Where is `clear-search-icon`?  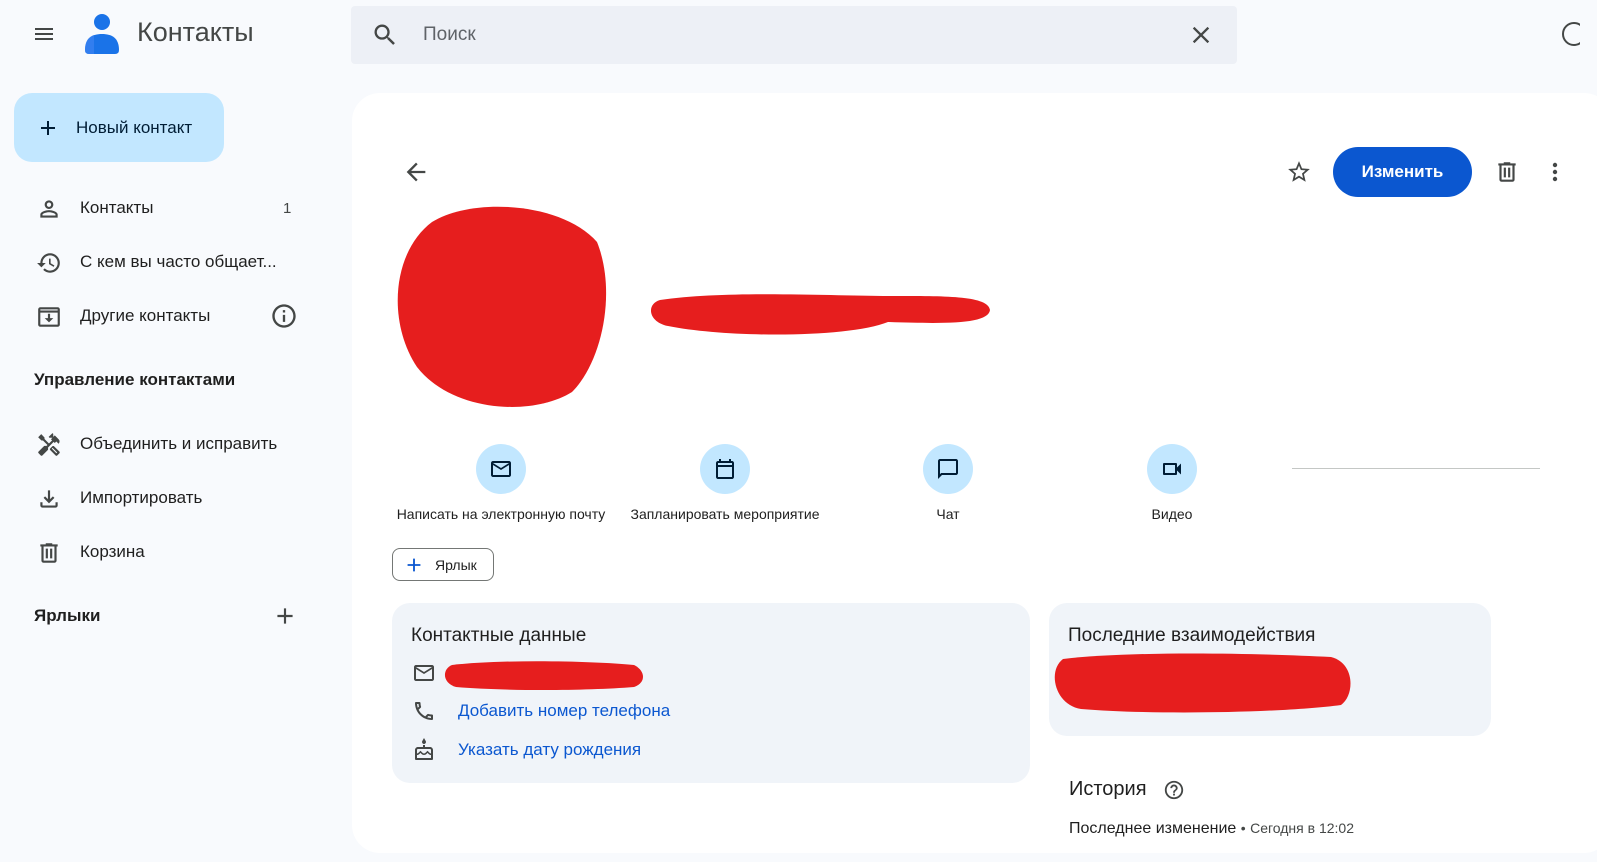 clear-search-icon is located at coordinates (1201, 35).